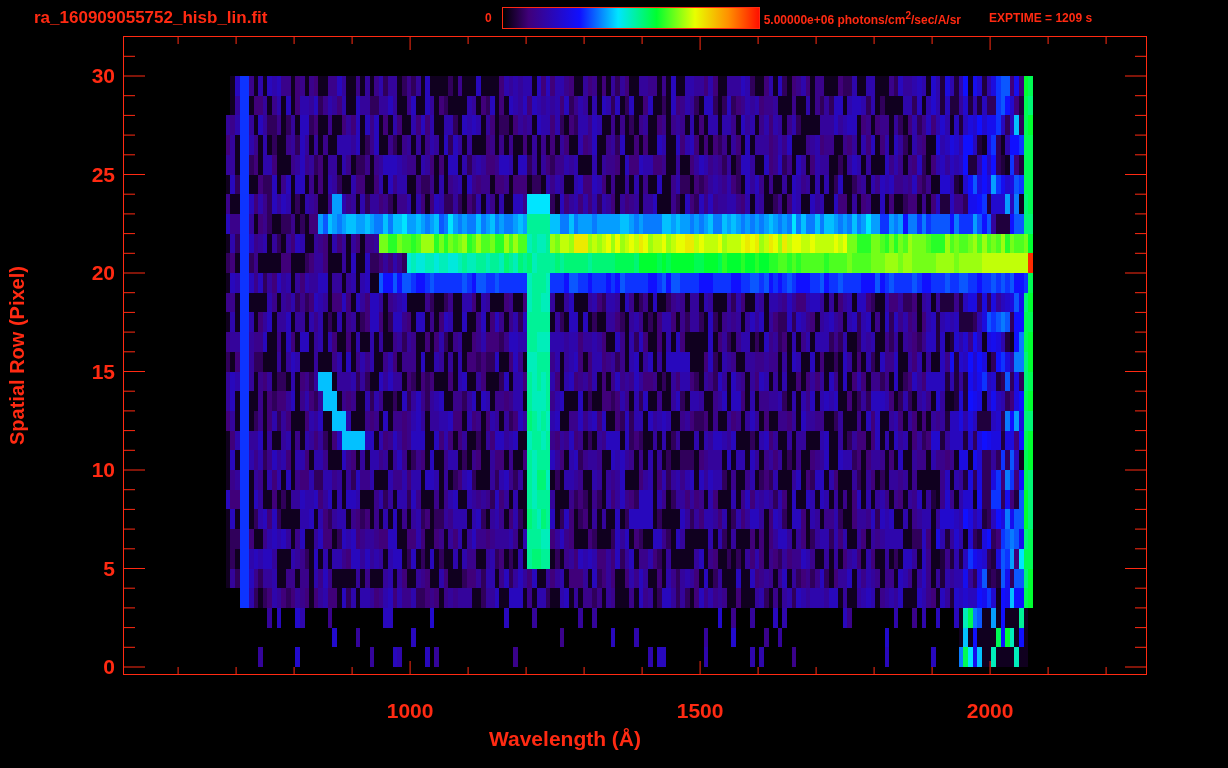 The height and width of the screenshot is (768, 1228). I want to click on y-tick-label: 5, so click(109, 568).